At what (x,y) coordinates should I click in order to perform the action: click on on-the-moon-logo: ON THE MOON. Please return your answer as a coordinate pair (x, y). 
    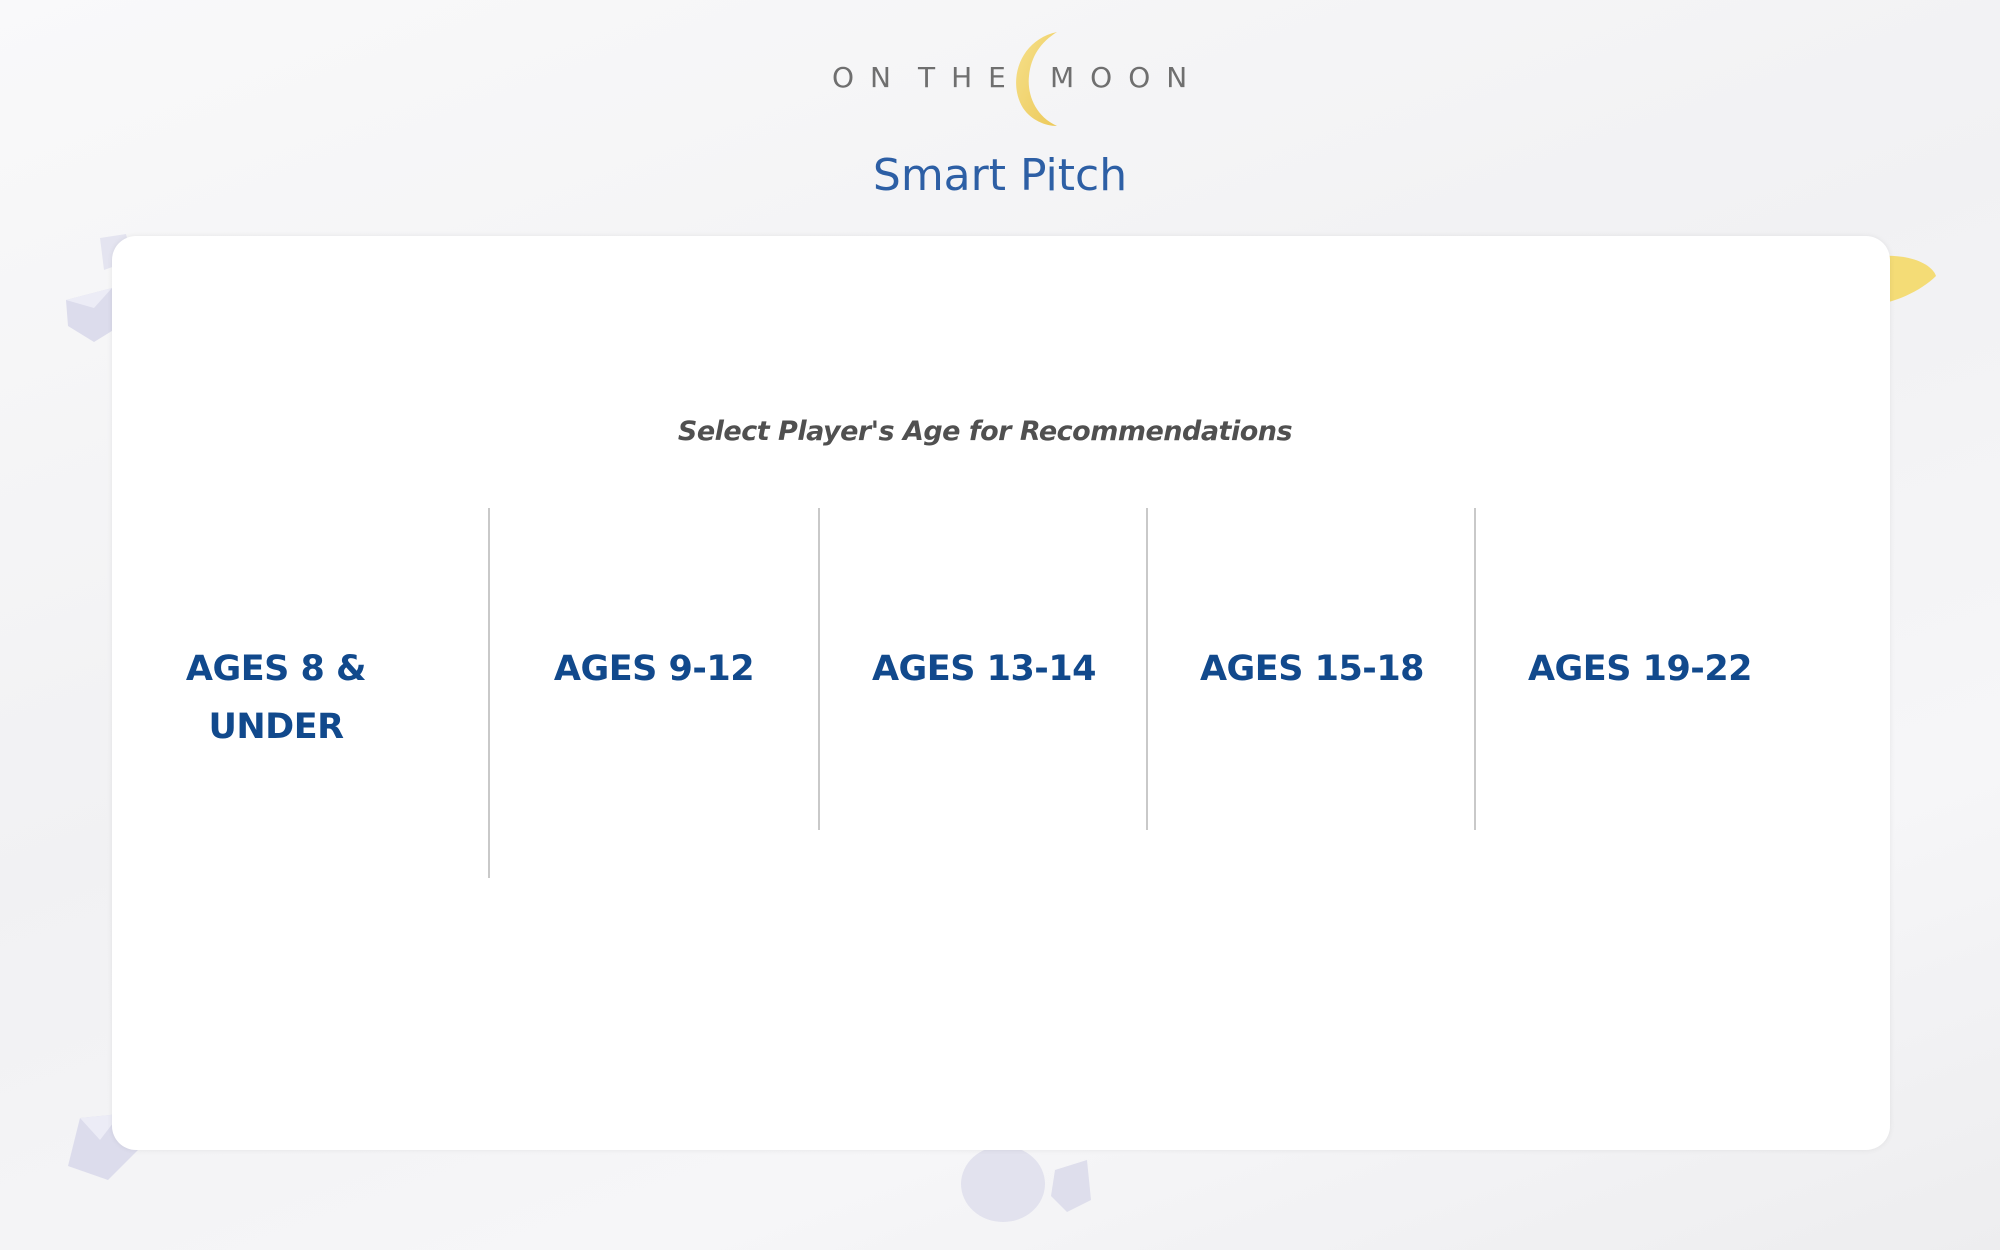
    Looking at the image, I should click on (1000, 80).